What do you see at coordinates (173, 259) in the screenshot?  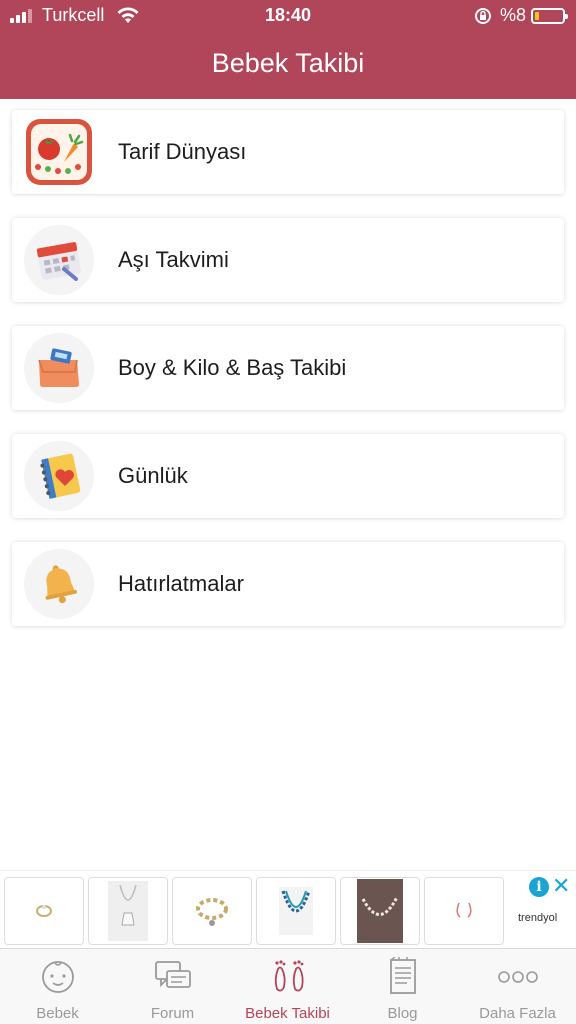 I see `menu-item-label: Aşı Takvimi` at bounding box center [173, 259].